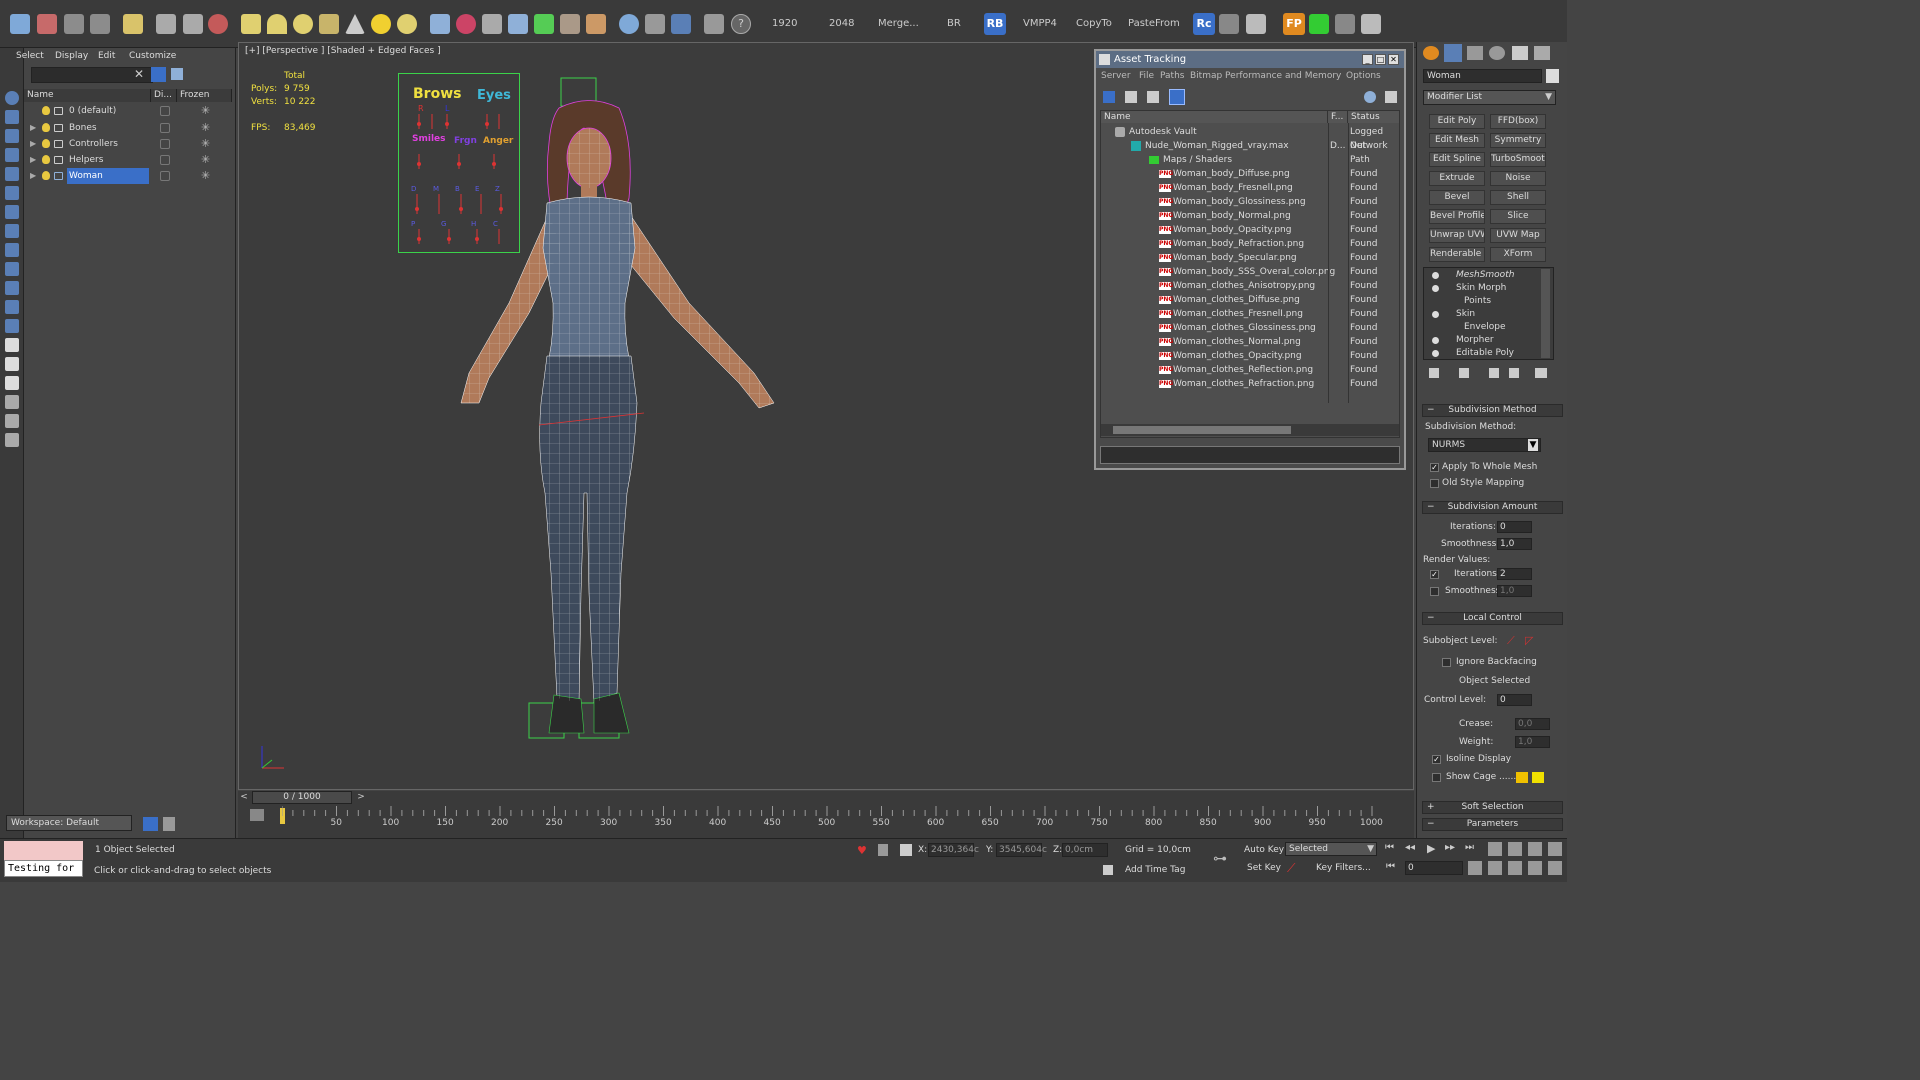  What do you see at coordinates (906, 850) in the screenshot?
I see `absolute-mode-icon` at bounding box center [906, 850].